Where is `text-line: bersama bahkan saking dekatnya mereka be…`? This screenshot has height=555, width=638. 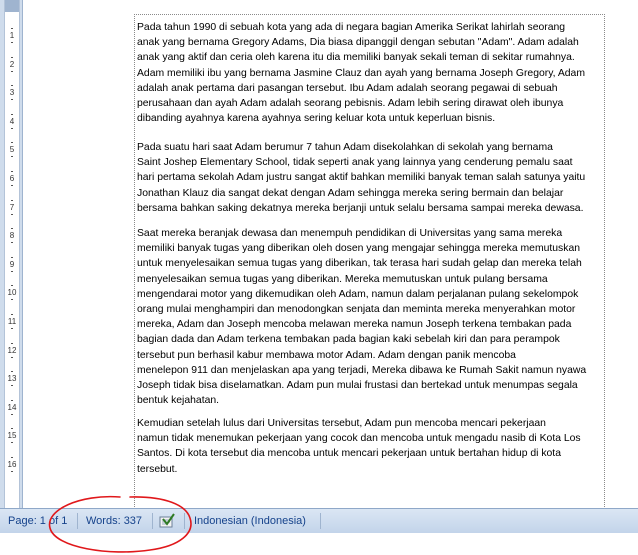
text-line: bersama bahkan saking dekatnya mereka be… is located at coordinates (360, 208).